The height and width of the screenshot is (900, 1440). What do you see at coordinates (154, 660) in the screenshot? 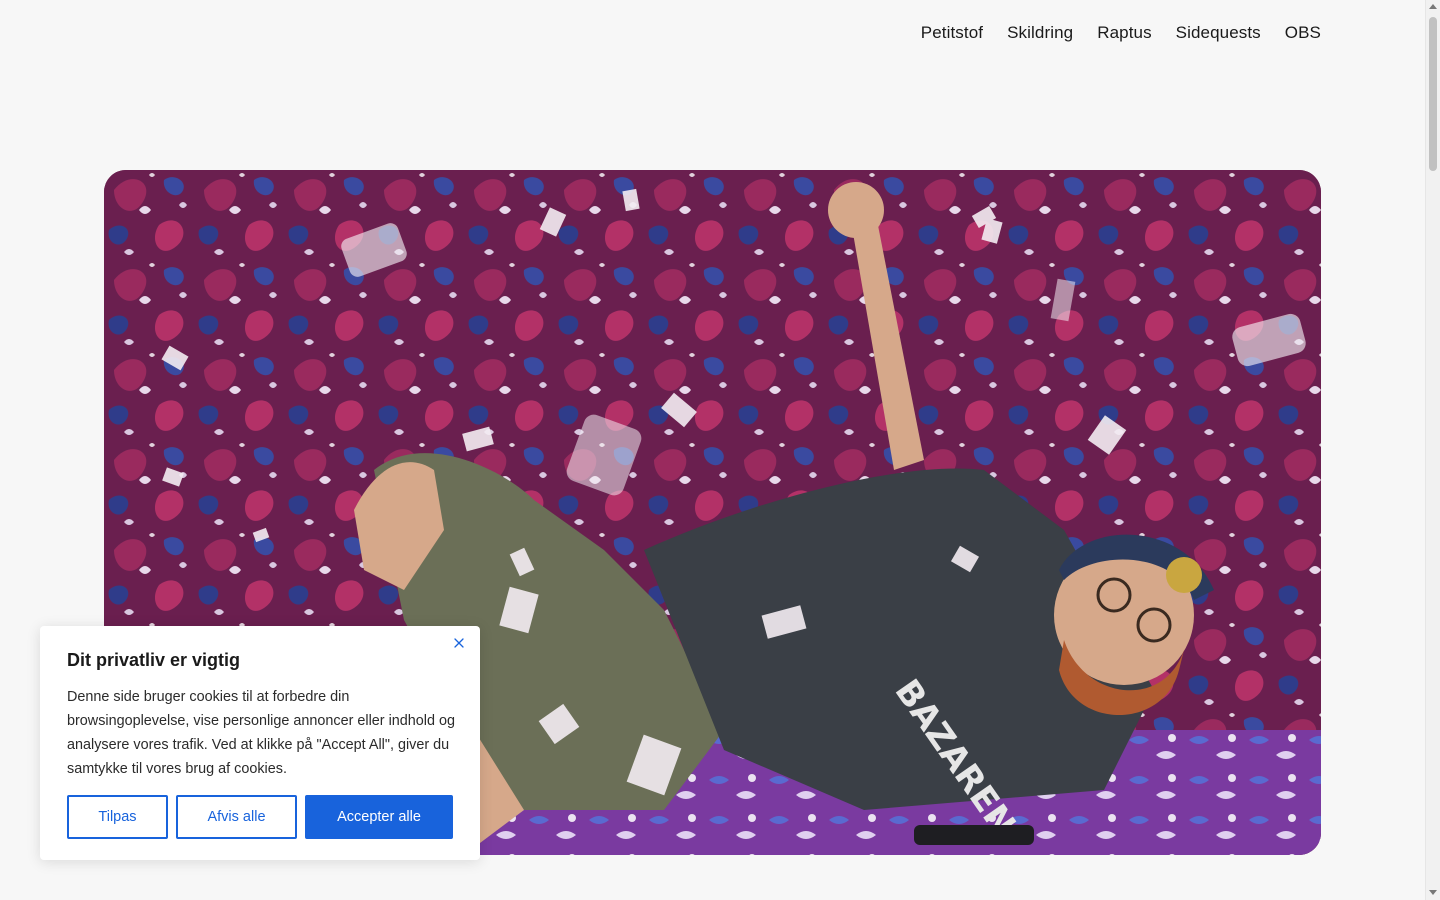
I see `cookie-title: Dit privatliv er vigtig` at bounding box center [154, 660].